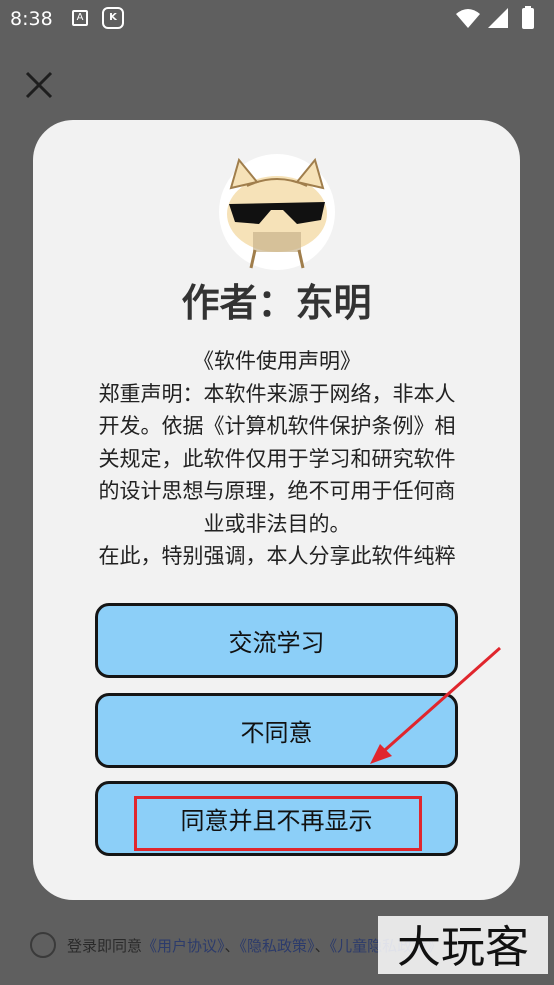 Image resolution: width=554 pixels, height=985 pixels. Describe the element at coordinates (43, 945) in the screenshot. I see `agreement-radio` at that location.